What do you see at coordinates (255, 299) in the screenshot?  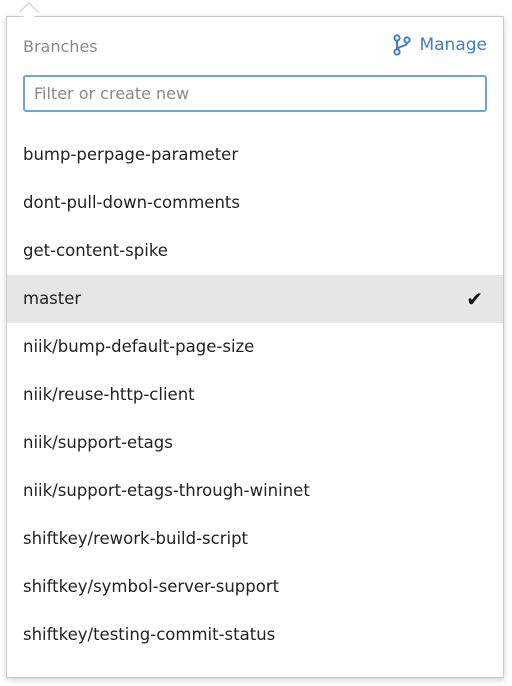 I see `branch-item: master ✔` at bounding box center [255, 299].